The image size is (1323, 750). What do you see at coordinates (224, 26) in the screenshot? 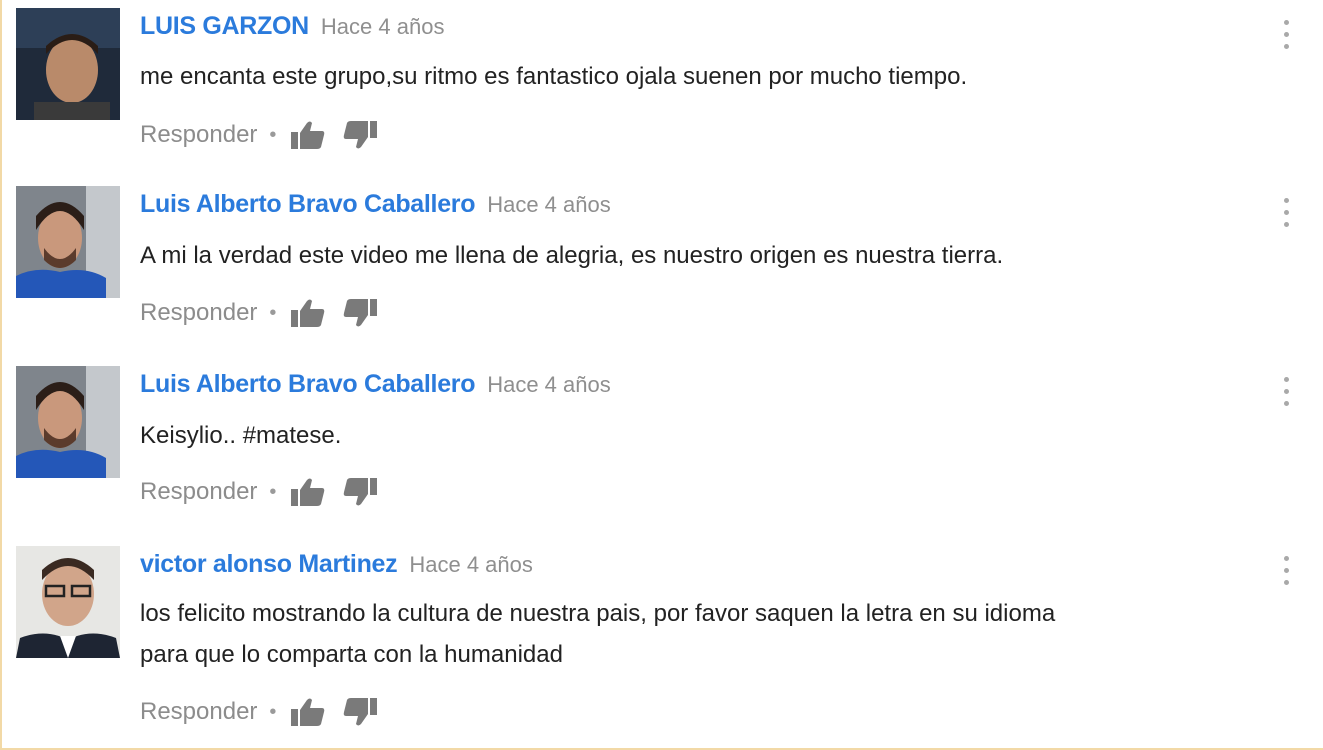
I see `author-name: LUIS GARZON` at bounding box center [224, 26].